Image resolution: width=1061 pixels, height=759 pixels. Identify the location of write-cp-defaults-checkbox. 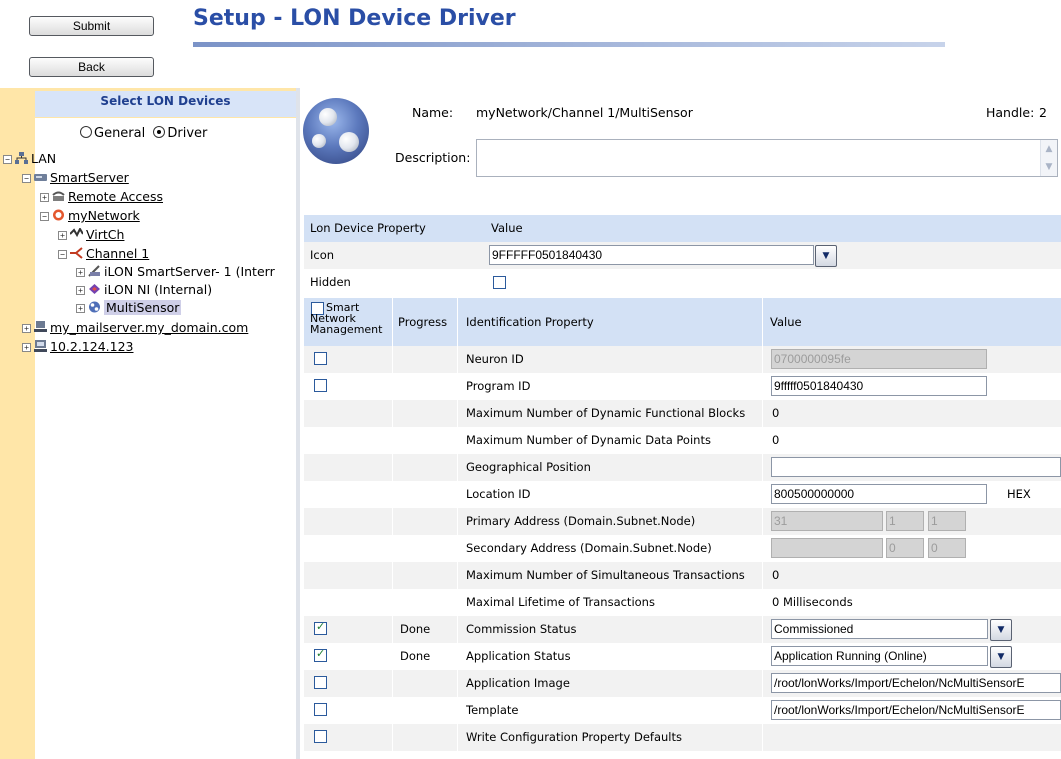
(320, 736).